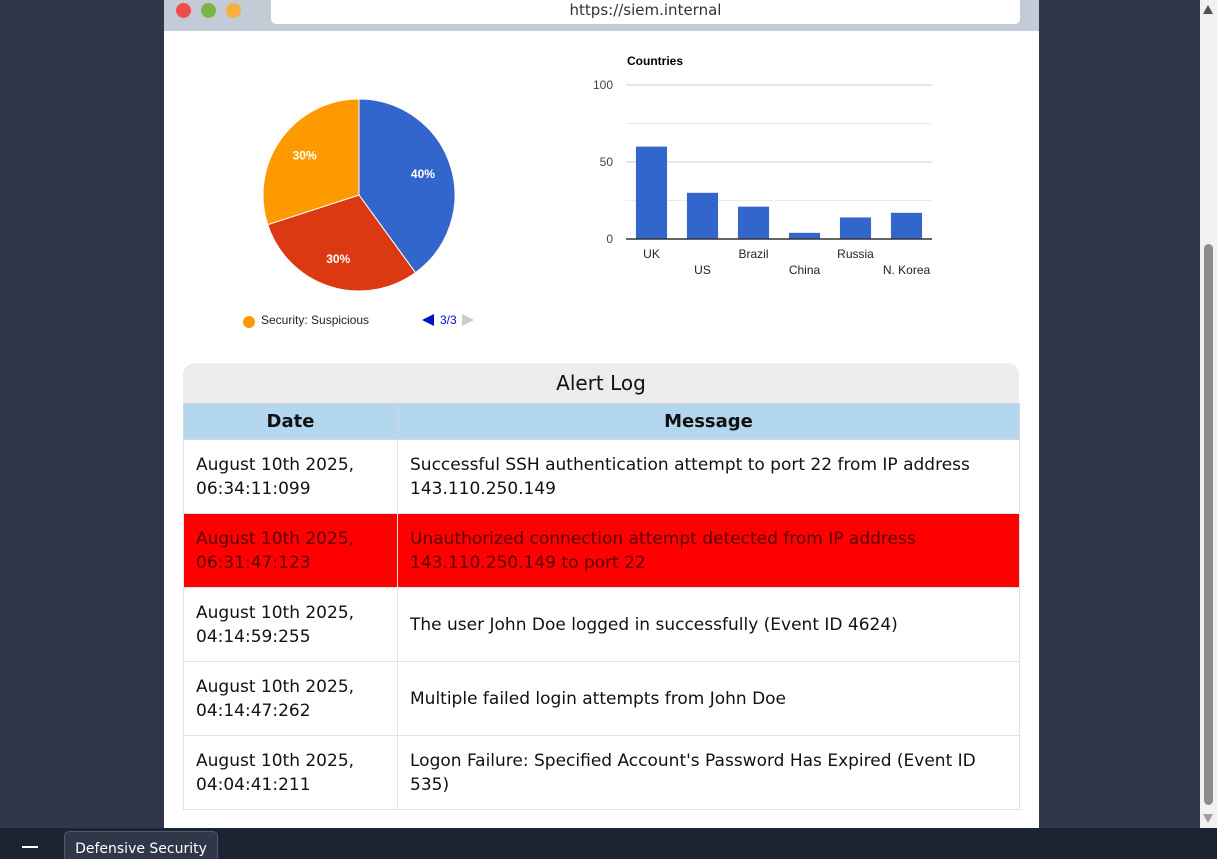  I want to click on legend-swatch, so click(249, 322).